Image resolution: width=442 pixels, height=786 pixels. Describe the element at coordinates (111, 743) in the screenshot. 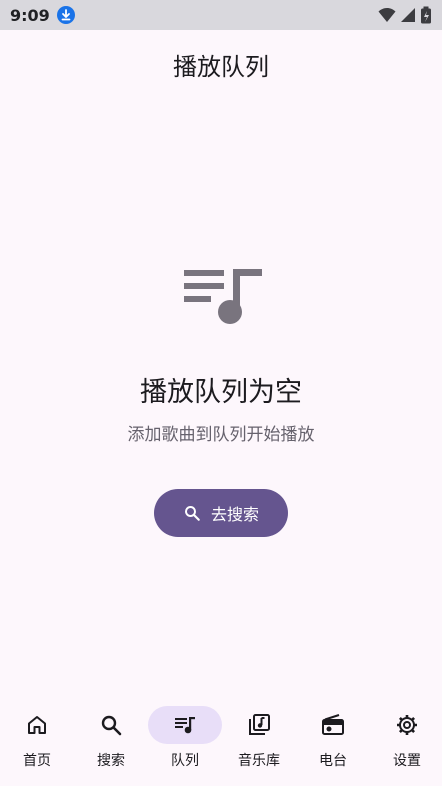

I see `nav-item-search: 搜索` at that location.